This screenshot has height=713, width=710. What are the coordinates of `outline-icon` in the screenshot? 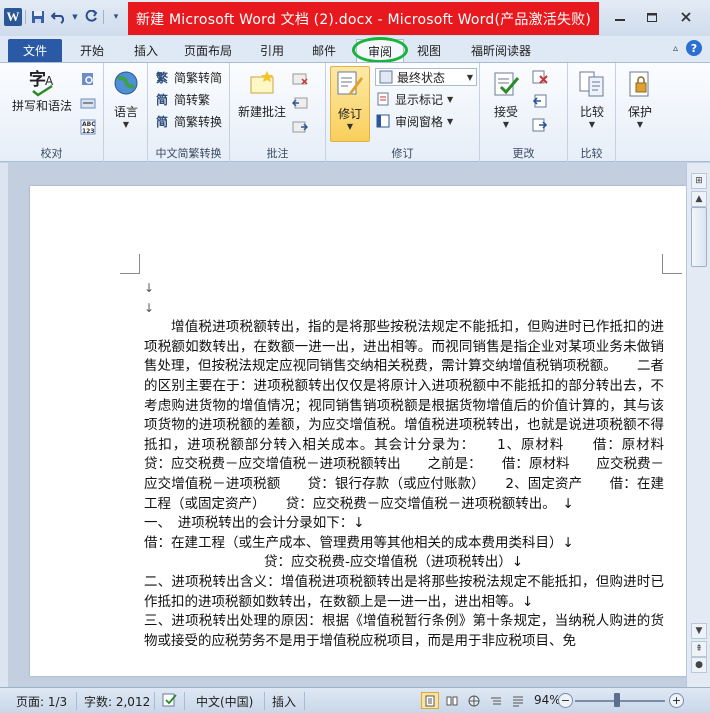 It's located at (496, 700).